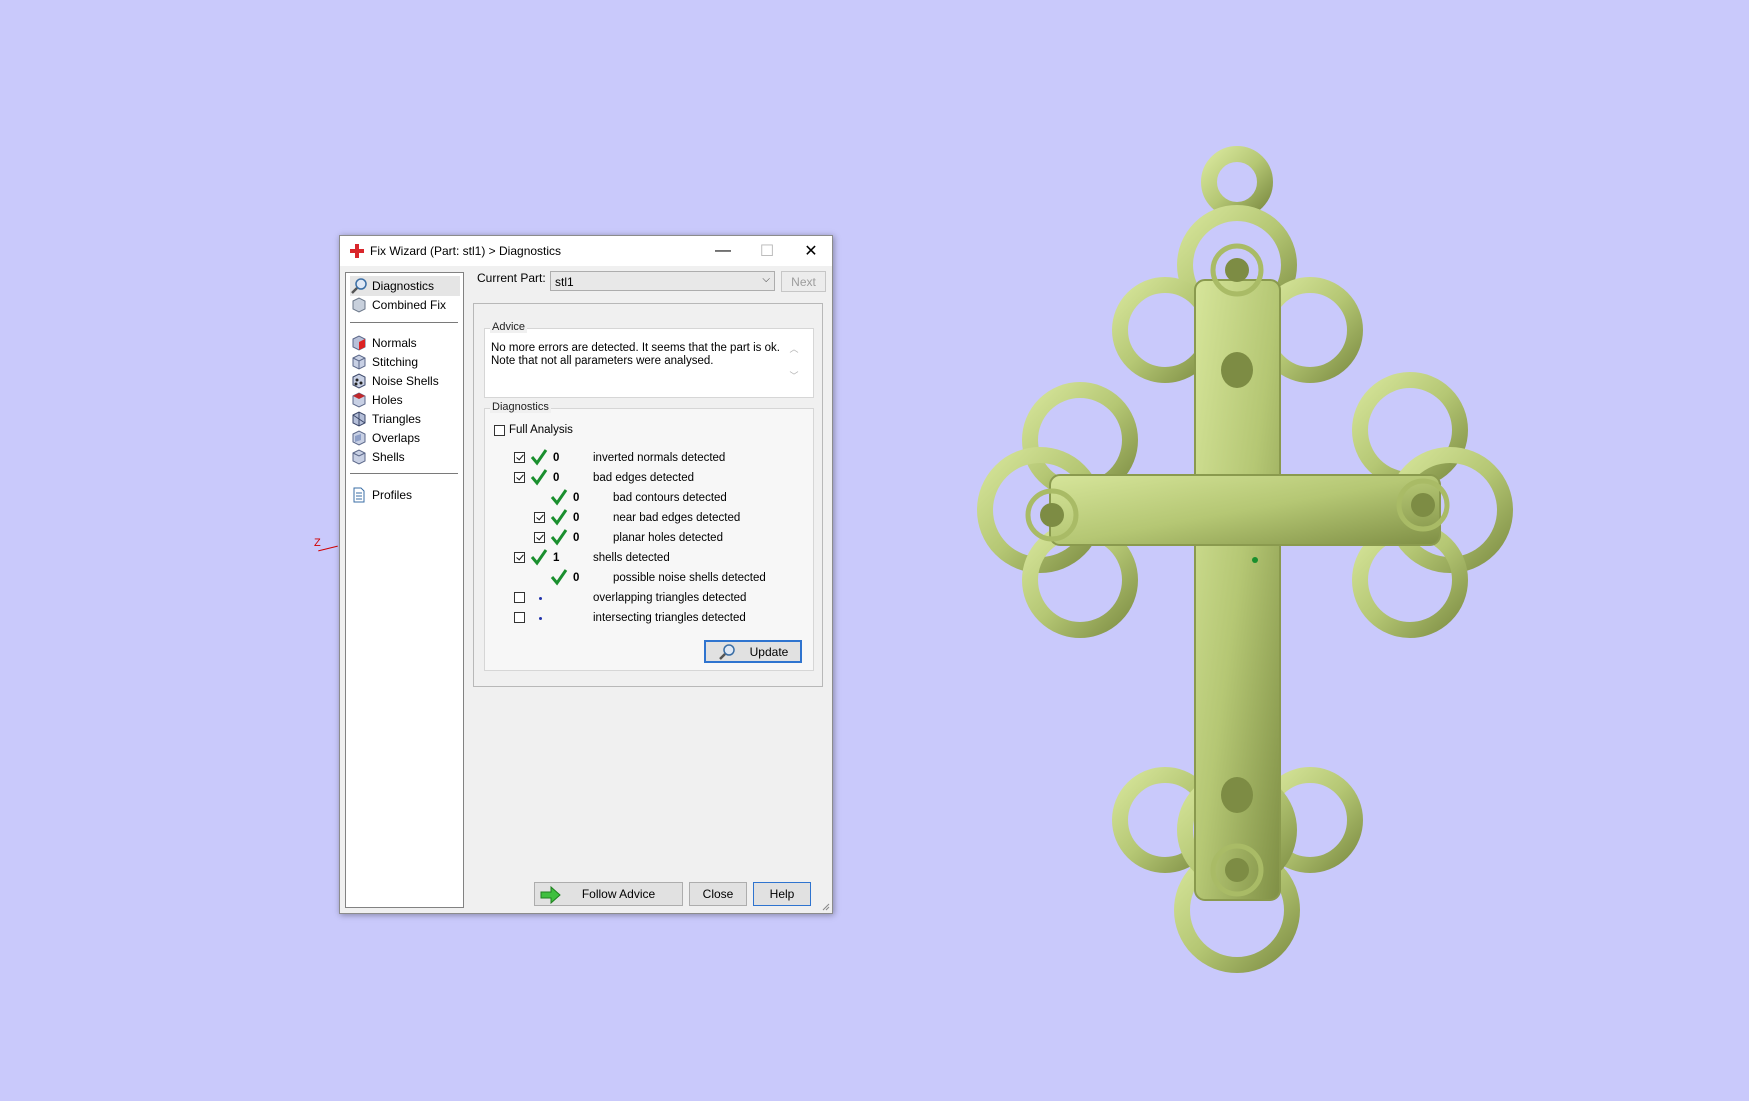 The height and width of the screenshot is (1101, 1749). I want to click on nav-item-label: Overlaps, so click(396, 438).